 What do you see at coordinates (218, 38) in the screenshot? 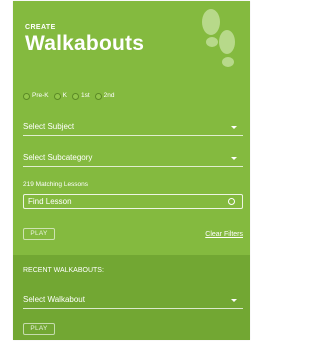
I see `footprints-icon` at bounding box center [218, 38].